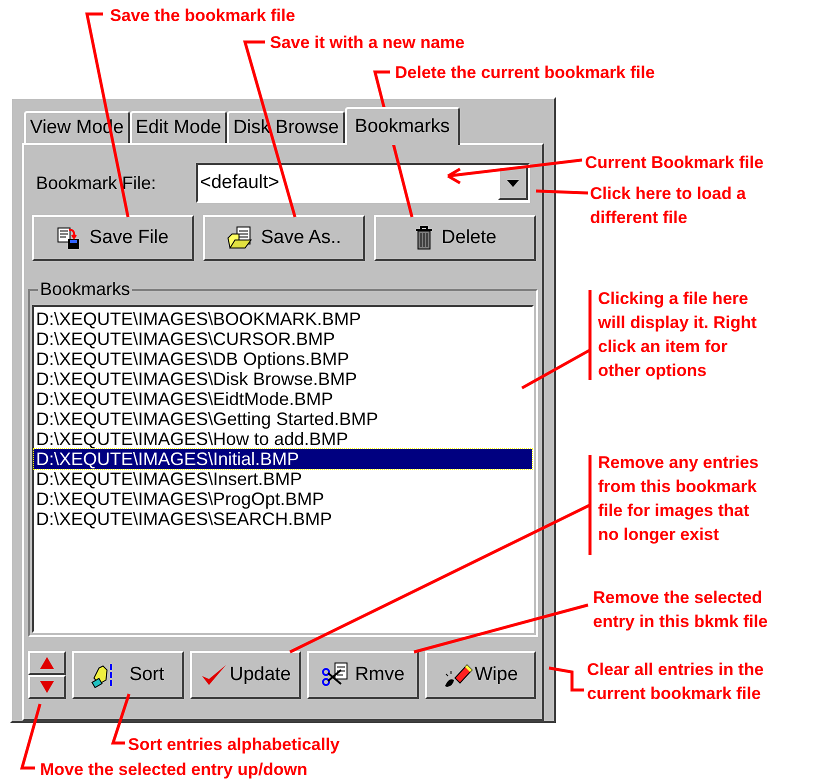 The width and height of the screenshot is (832, 783). Describe the element at coordinates (283, 379) in the screenshot. I see `bookmark-item: D:\XEQUTE\IMAGES\Disk Browse.BMP` at that location.